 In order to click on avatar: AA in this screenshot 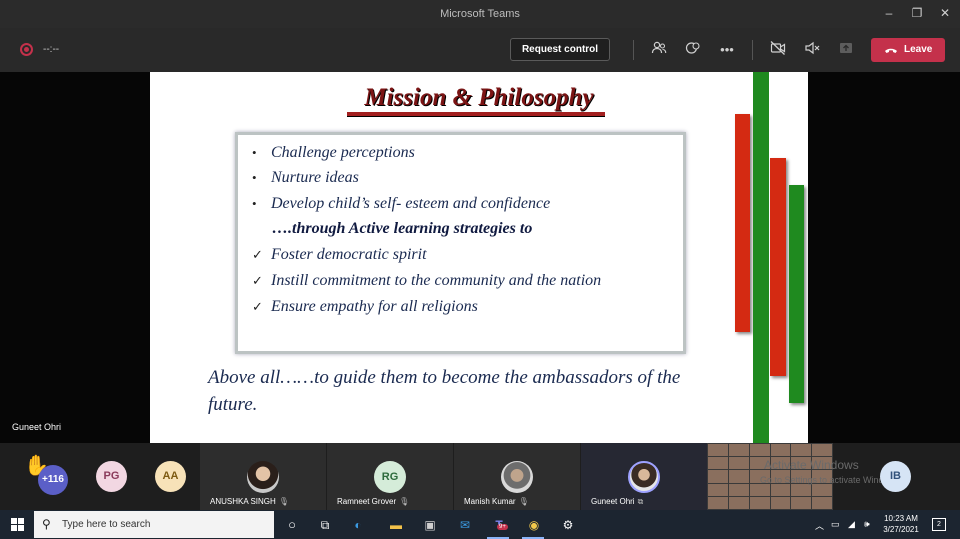, I will do `click(170, 476)`.